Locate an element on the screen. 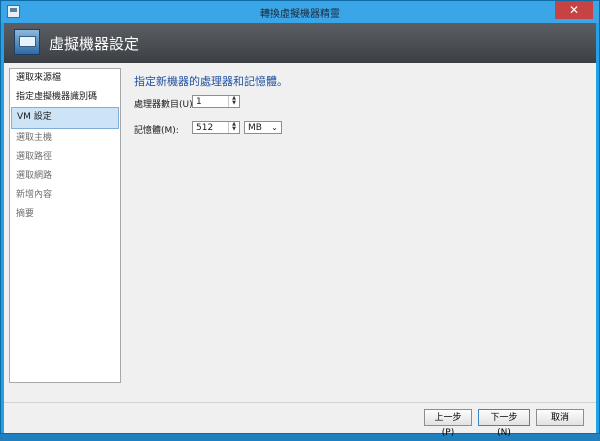  step-vm-identifier: 指定虛擬機器識別碼 is located at coordinates (65, 97).